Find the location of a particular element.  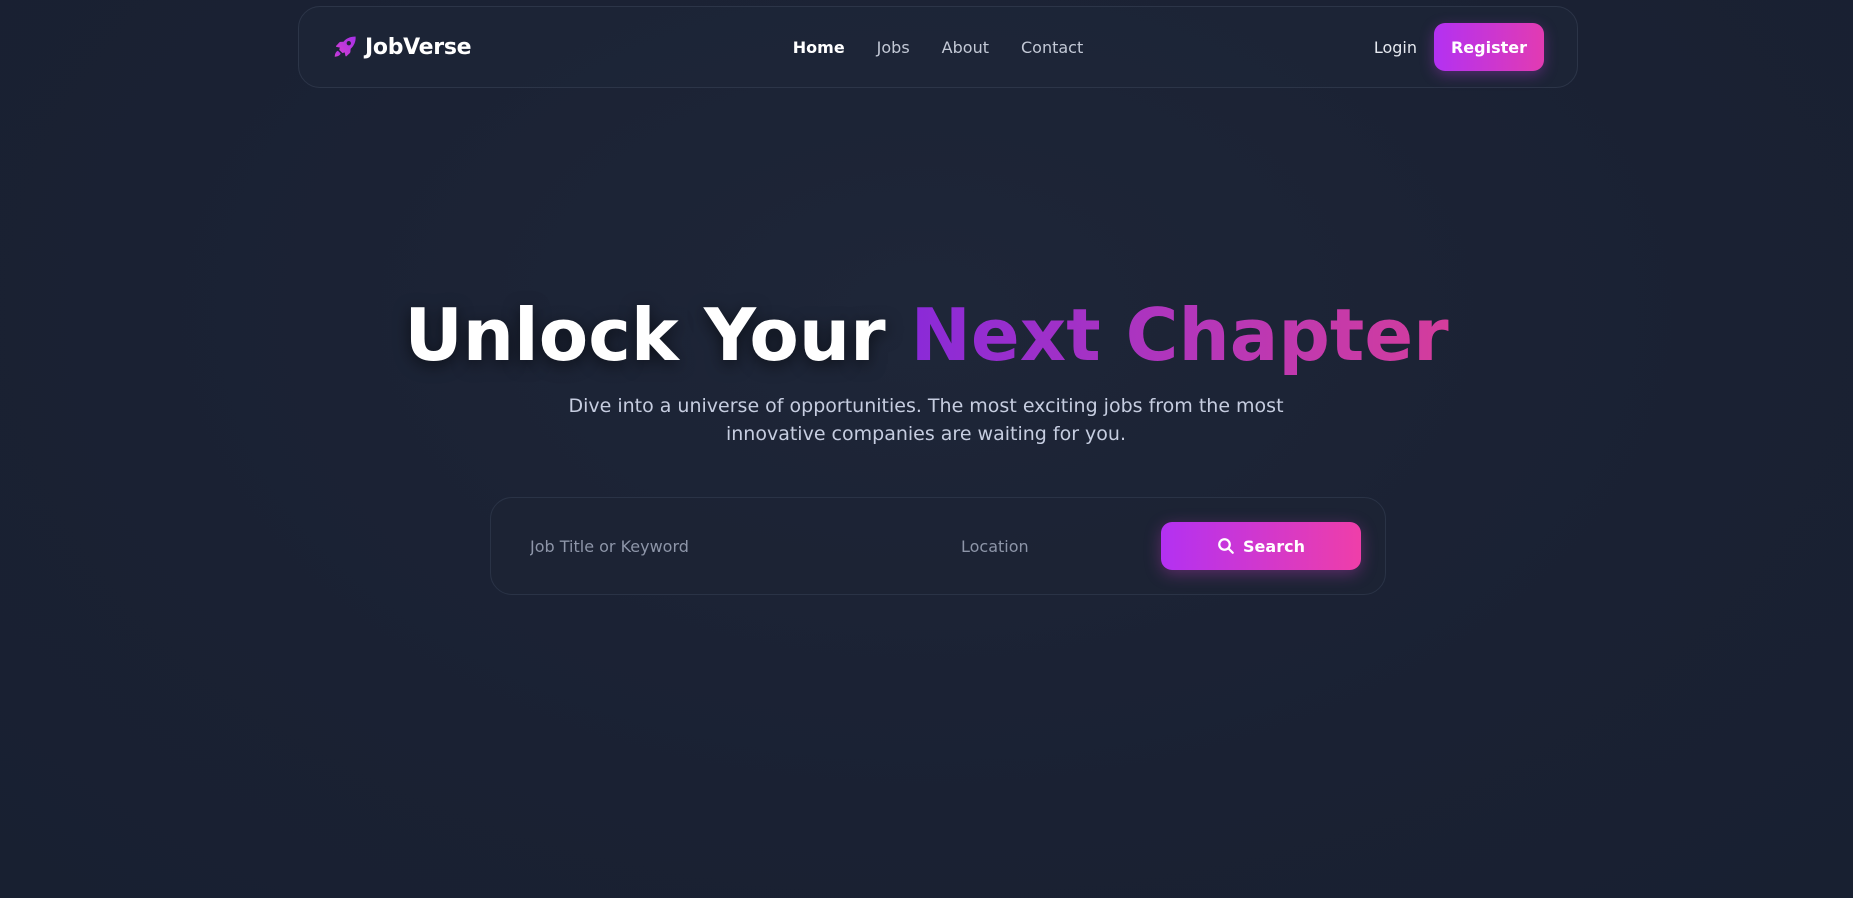

brand-name: JobVerse is located at coordinates (418, 47).